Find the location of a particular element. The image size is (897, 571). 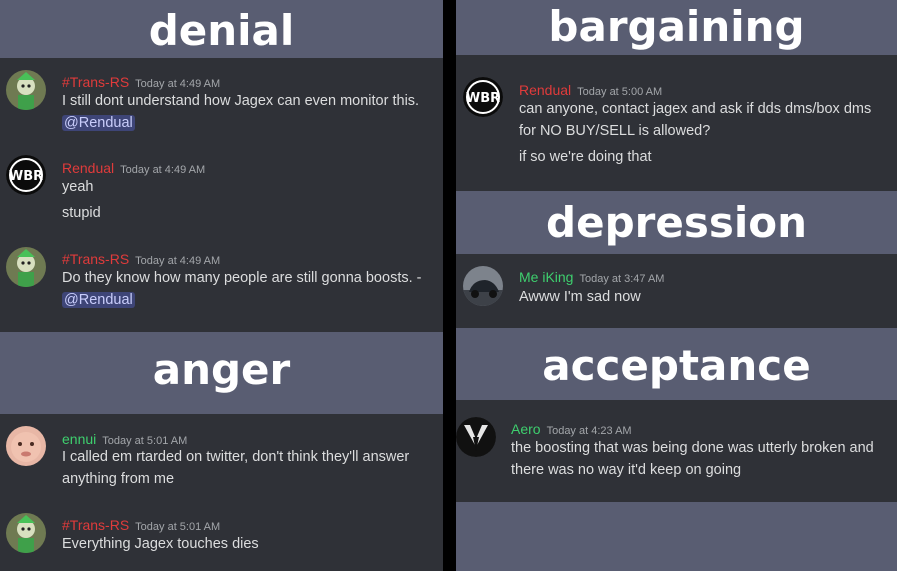

message-text: yeah is located at coordinates (78, 187).